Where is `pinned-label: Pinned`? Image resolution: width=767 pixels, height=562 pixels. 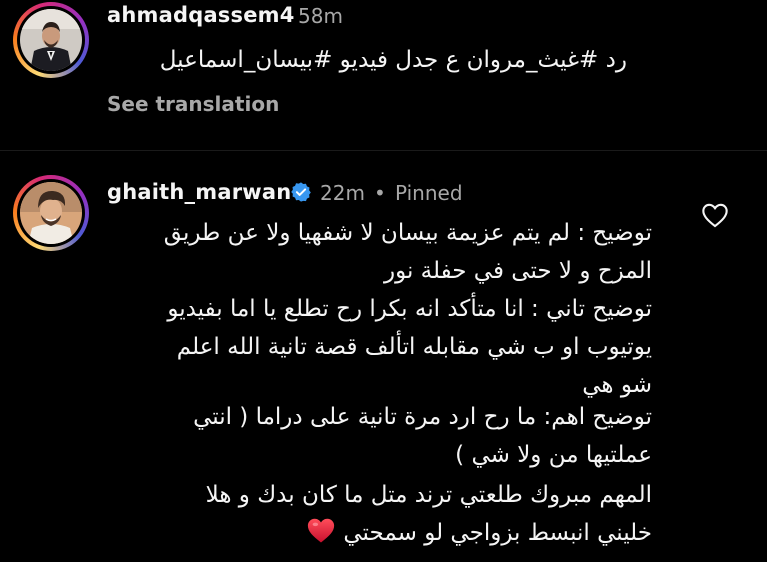
pinned-label: Pinned is located at coordinates (429, 193).